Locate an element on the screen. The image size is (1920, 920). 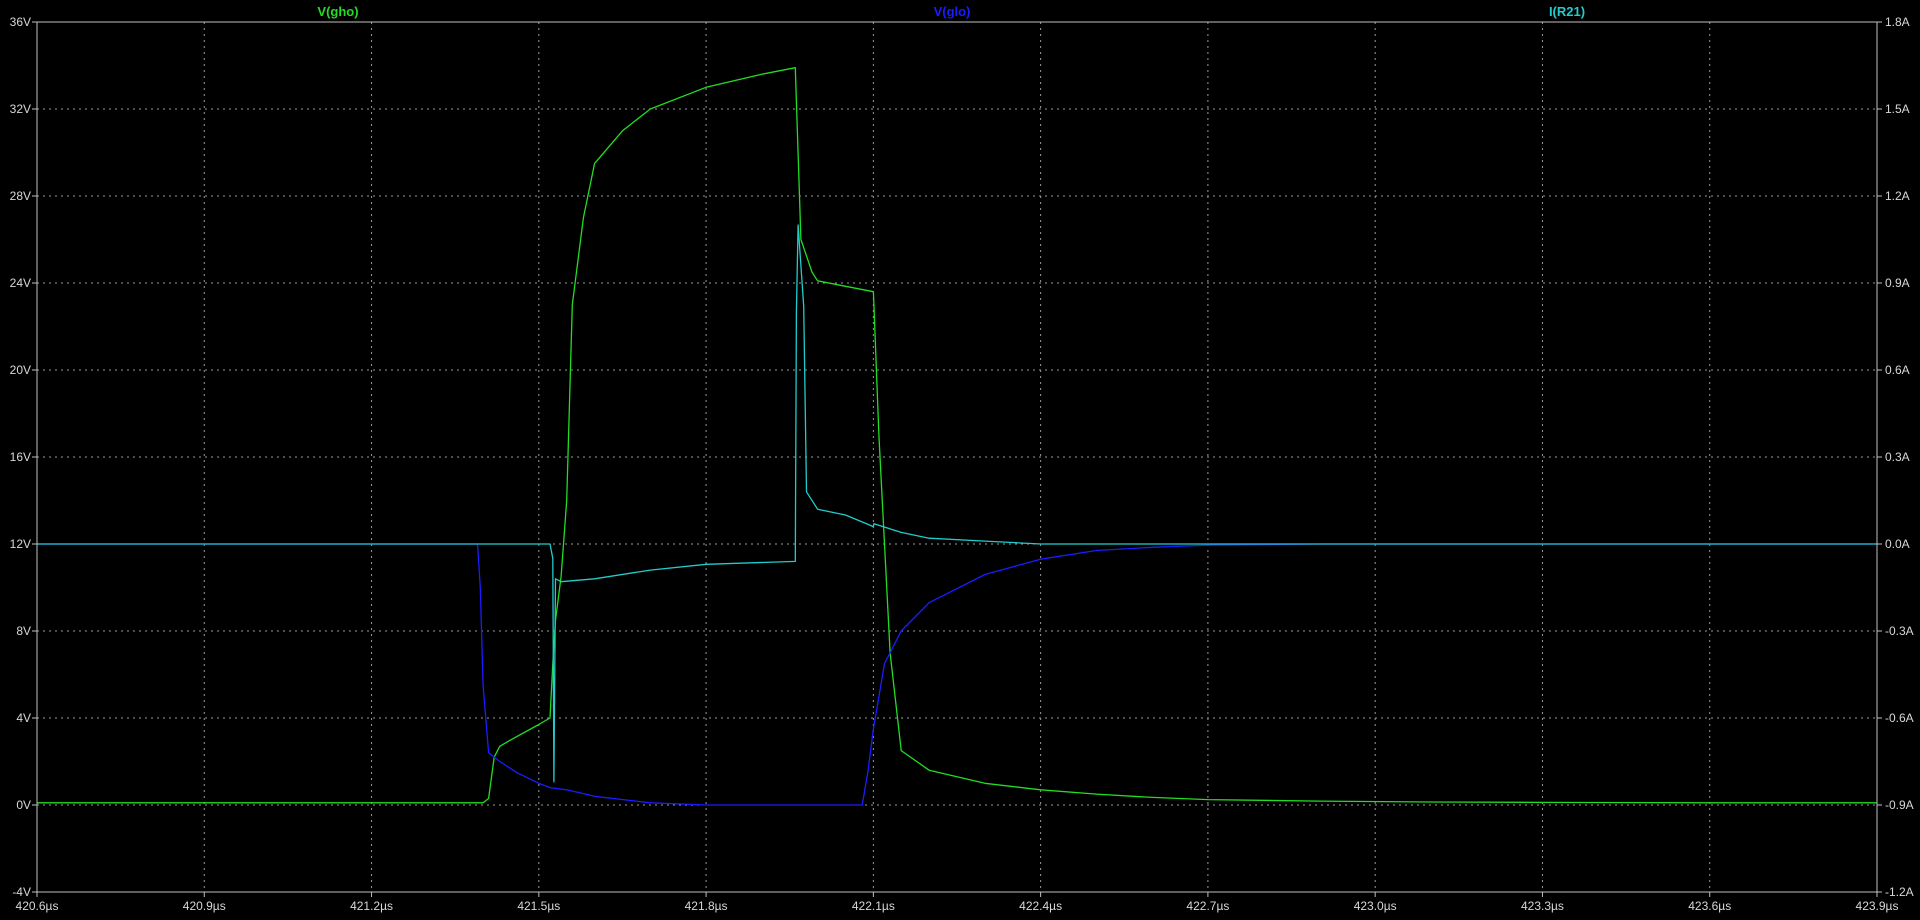
legend: V(gho) V(glo) I(R21) is located at coordinates (951, 11).